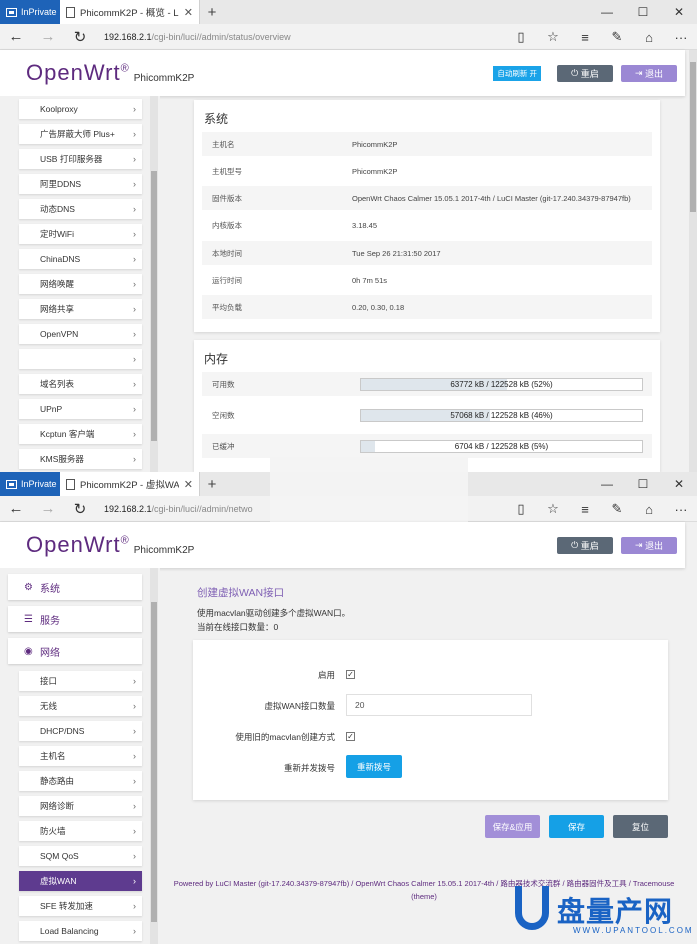  Describe the element at coordinates (39, 12) in the screenshot. I see `inprivate-label: InPrivate` at that location.